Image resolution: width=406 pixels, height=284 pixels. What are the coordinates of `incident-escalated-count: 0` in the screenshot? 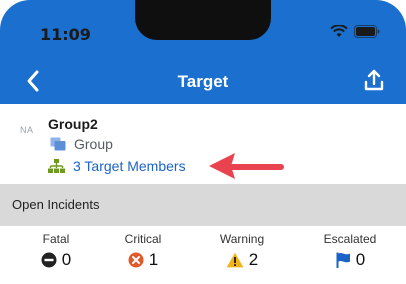 It's located at (360, 259).